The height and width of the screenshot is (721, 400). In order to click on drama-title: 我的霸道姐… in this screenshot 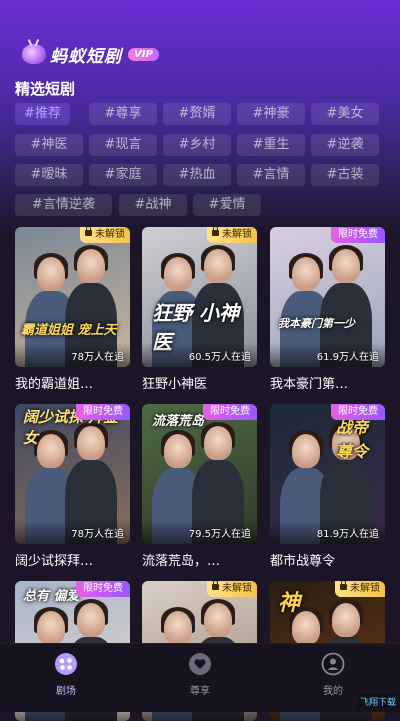, I will do `click(72, 382)`.